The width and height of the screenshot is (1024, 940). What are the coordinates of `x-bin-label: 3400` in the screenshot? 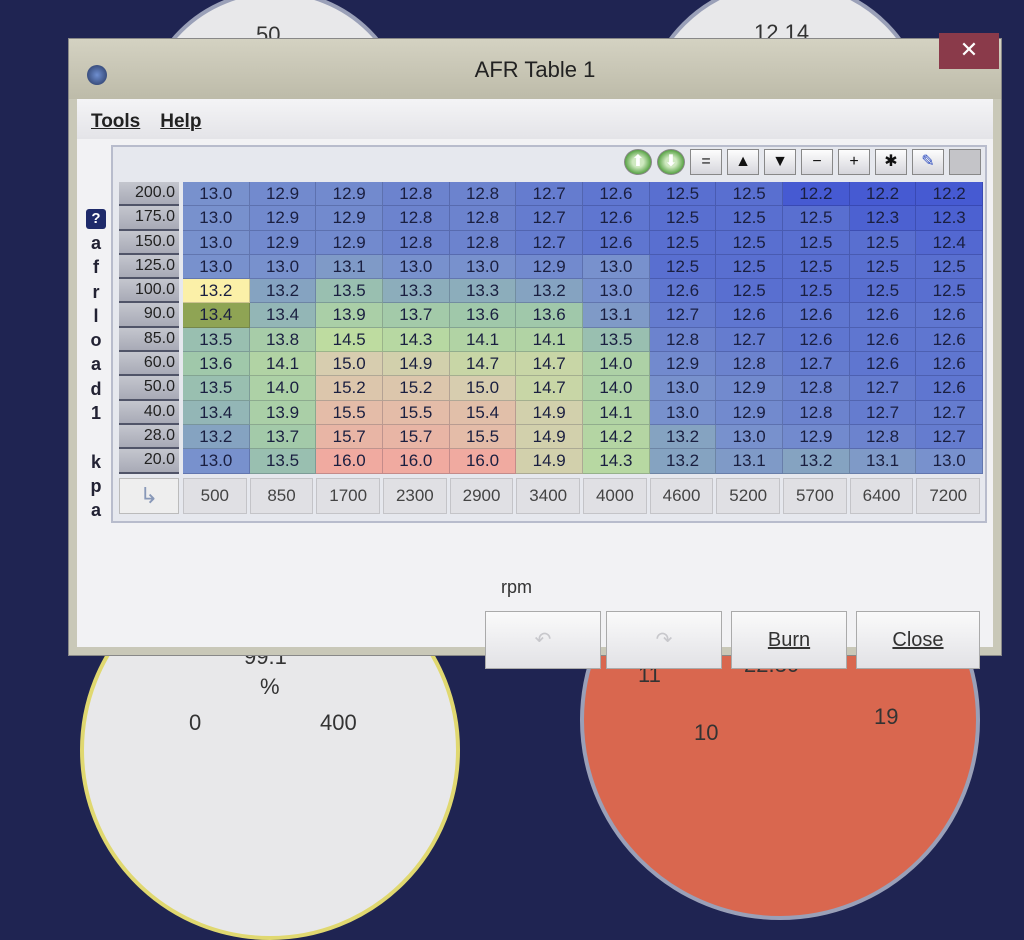 It's located at (548, 495).